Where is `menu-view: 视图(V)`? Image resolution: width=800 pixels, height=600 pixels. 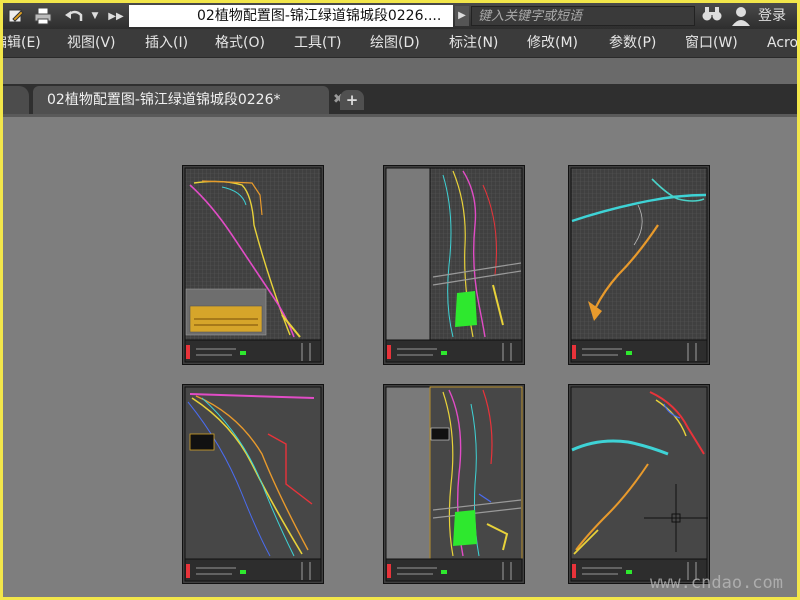 menu-view: 视图(V) is located at coordinates (91, 43).